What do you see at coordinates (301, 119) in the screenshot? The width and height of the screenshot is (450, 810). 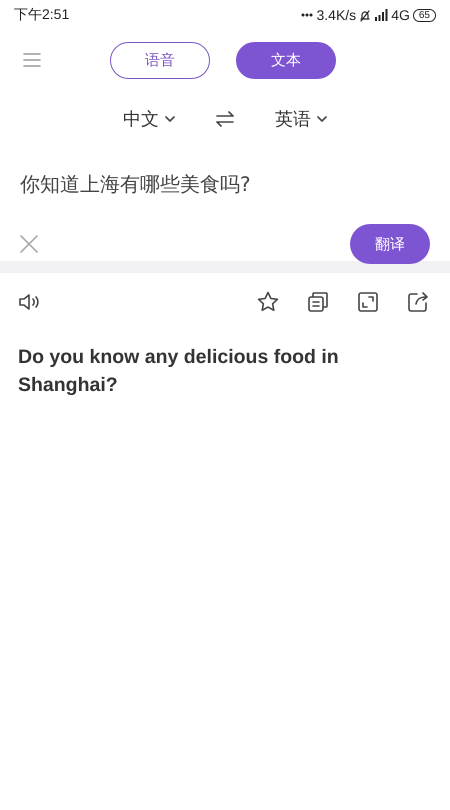 I see `target-language-dropdown: 英语` at bounding box center [301, 119].